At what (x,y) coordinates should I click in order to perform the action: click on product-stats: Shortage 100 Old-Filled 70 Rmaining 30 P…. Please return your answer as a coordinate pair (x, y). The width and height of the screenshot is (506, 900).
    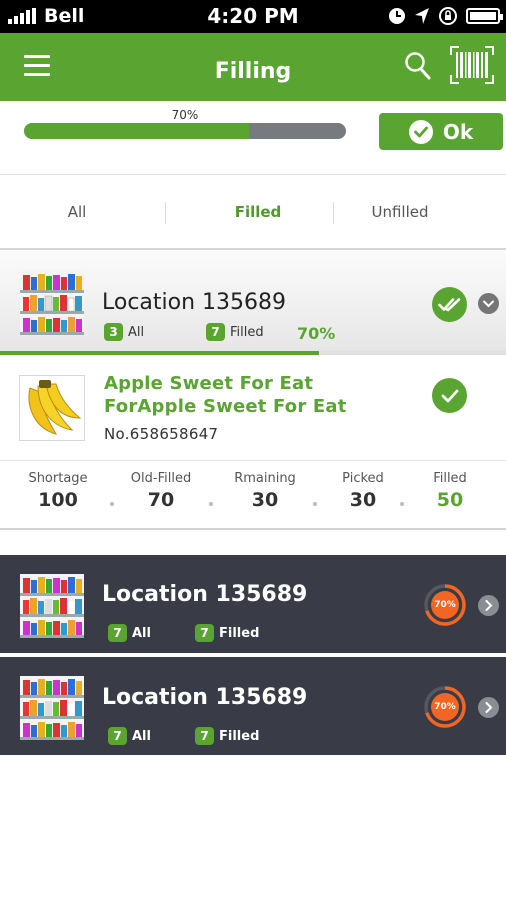
    Looking at the image, I should click on (253, 495).